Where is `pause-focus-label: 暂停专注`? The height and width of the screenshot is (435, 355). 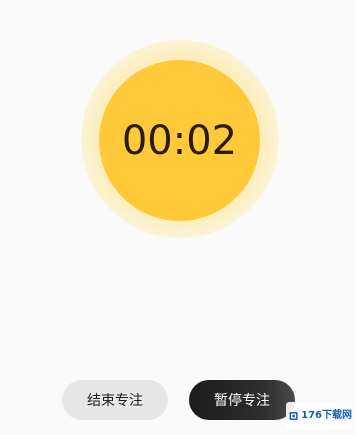
pause-focus-label: 暂停专注 is located at coordinates (242, 401).